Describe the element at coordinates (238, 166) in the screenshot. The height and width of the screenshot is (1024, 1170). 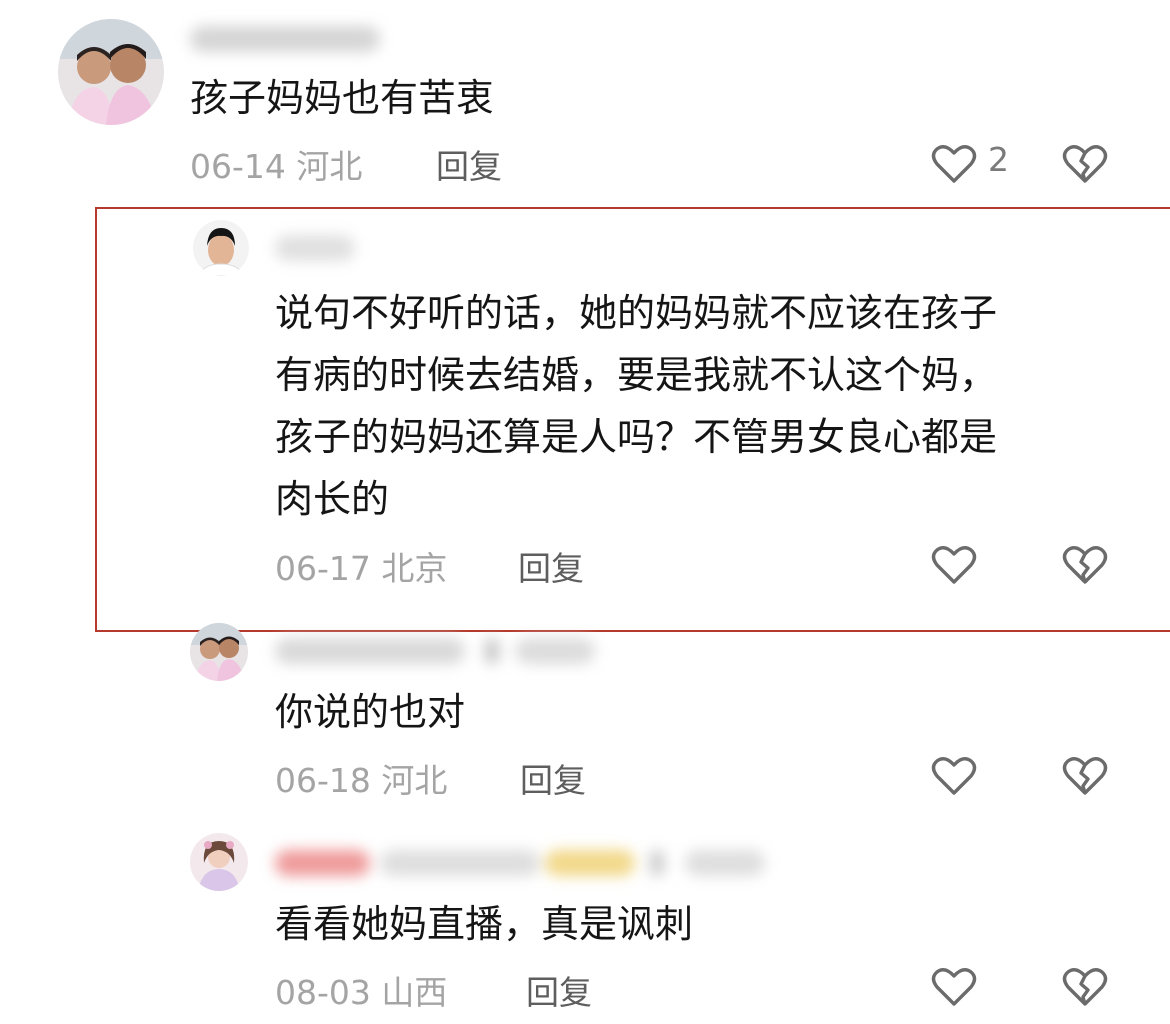
I see `comment-date: 06-14` at that location.